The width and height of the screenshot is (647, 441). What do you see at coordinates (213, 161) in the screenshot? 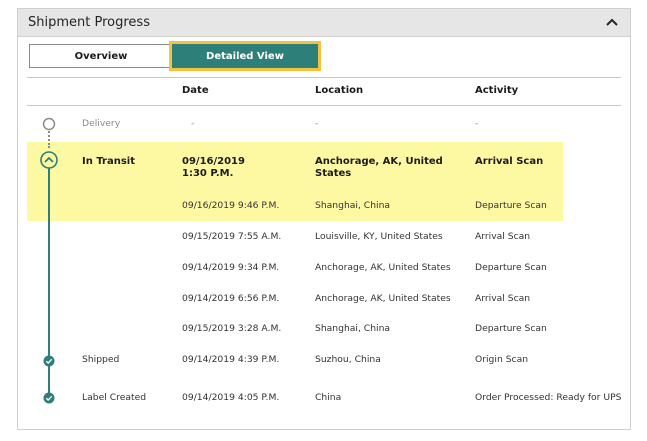
I see `current-date-line1: 09/16/2019` at bounding box center [213, 161].